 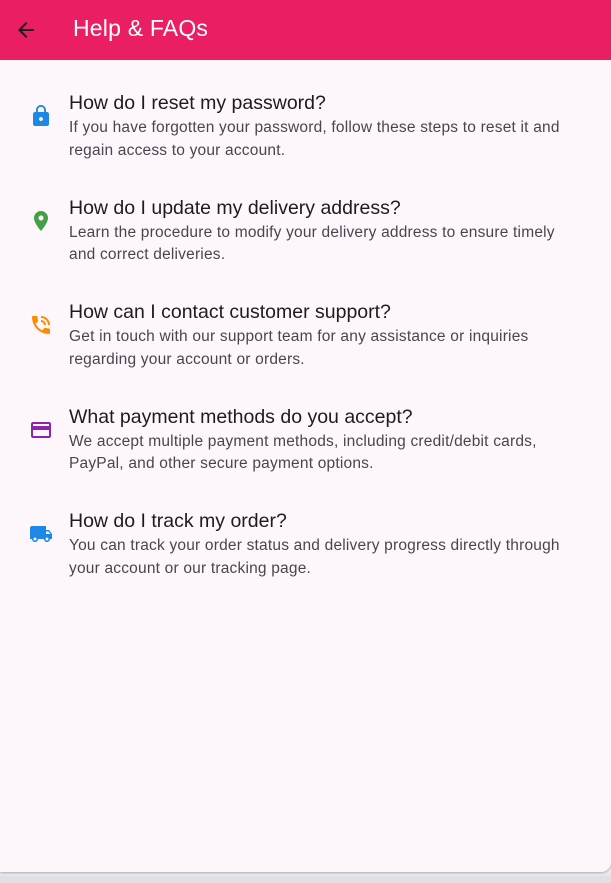 What do you see at coordinates (41, 534) in the screenshot?
I see `delivery-truck-icon` at bounding box center [41, 534].